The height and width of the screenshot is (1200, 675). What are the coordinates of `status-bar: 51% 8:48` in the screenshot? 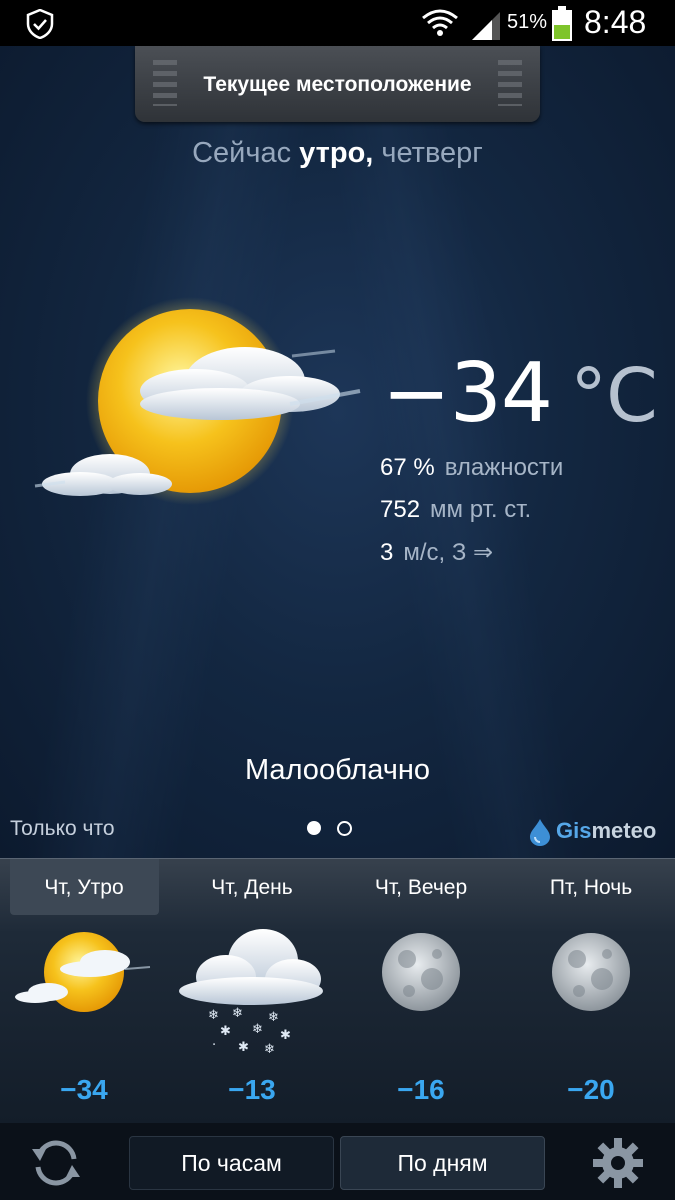 It's located at (337, 23).